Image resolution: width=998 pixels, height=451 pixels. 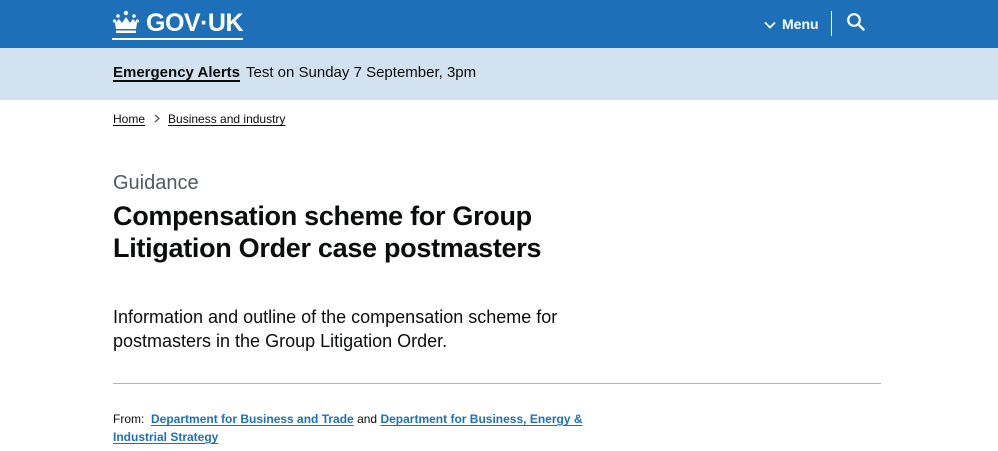 I want to click on page-caption: Guidance, so click(x=156, y=183).